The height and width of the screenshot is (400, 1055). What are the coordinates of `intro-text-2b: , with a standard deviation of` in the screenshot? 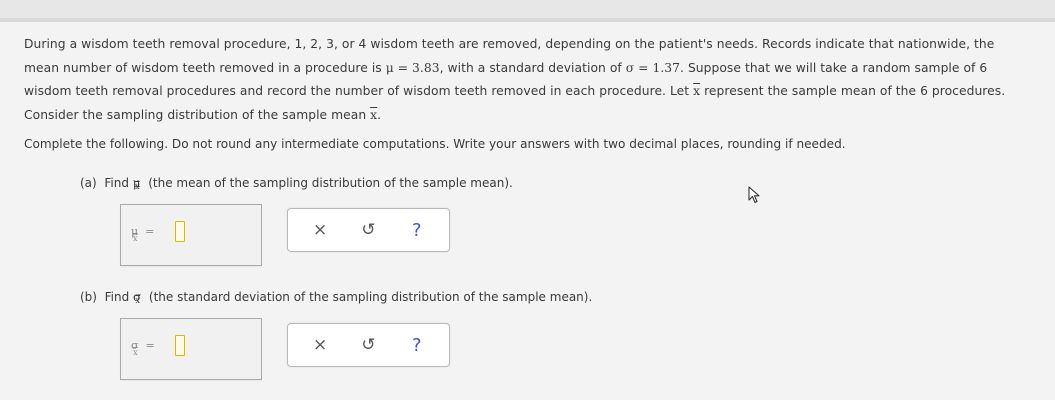 It's located at (532, 67).